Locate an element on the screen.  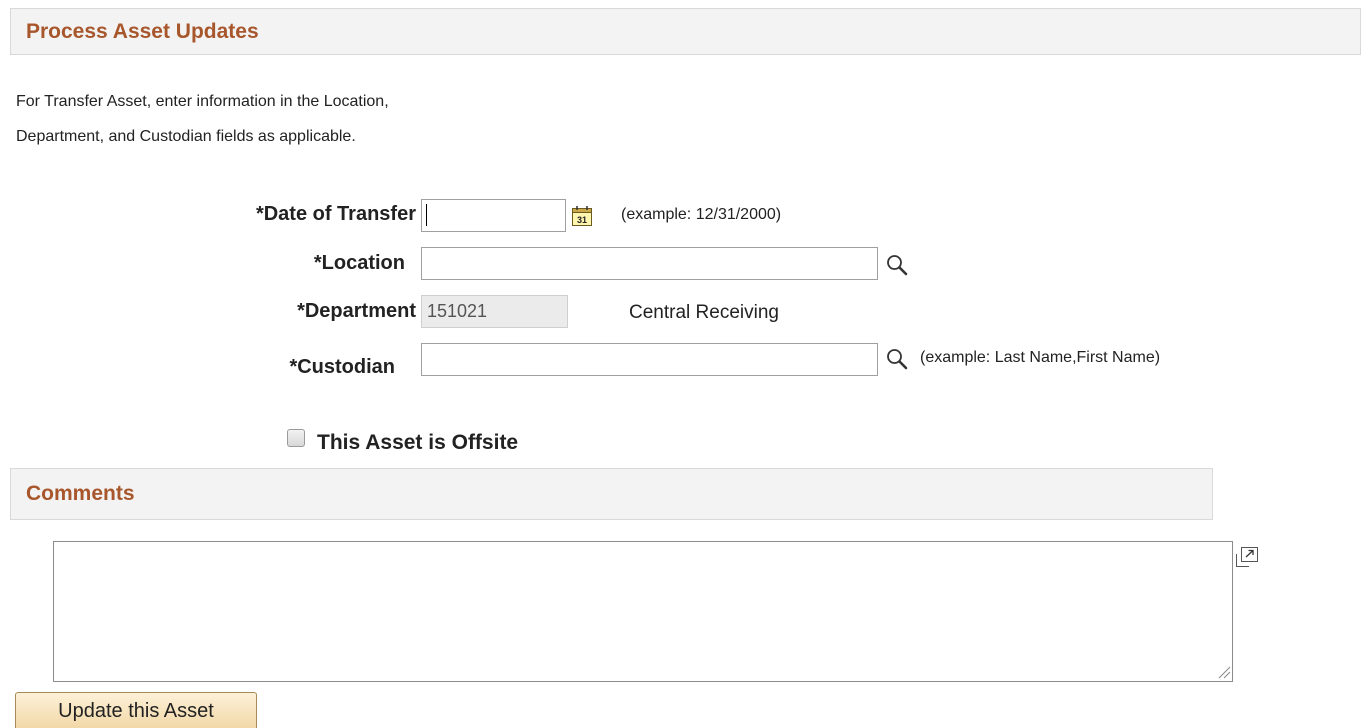
custodian-input is located at coordinates (649, 359).